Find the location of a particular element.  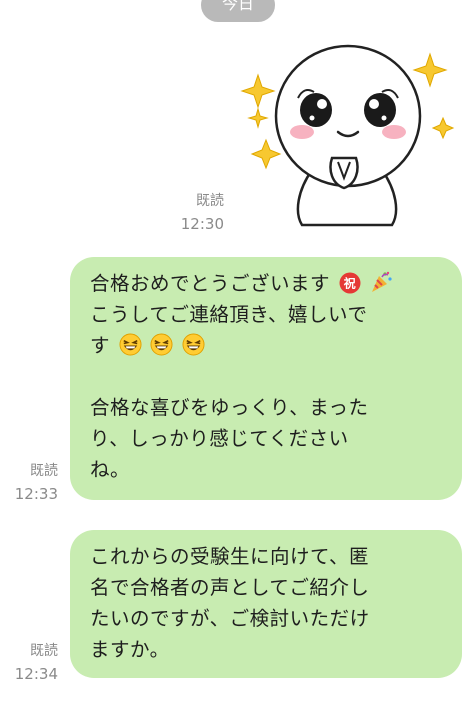

message-time: 12:33 is located at coordinates (36, 494).